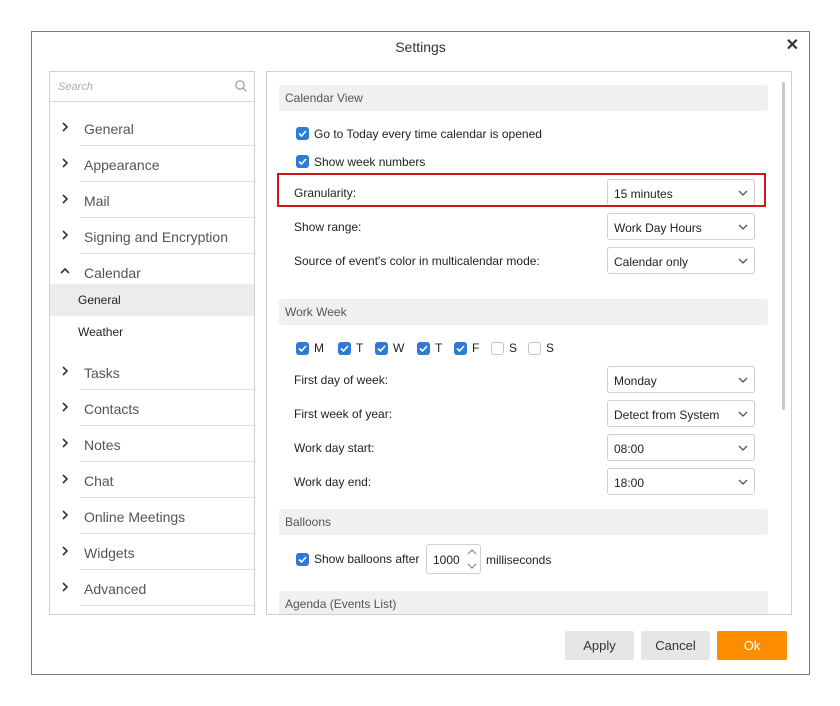 The image size is (840, 706). What do you see at coordinates (534, 348) in the screenshot?
I see `day-checkbox-sun` at bounding box center [534, 348].